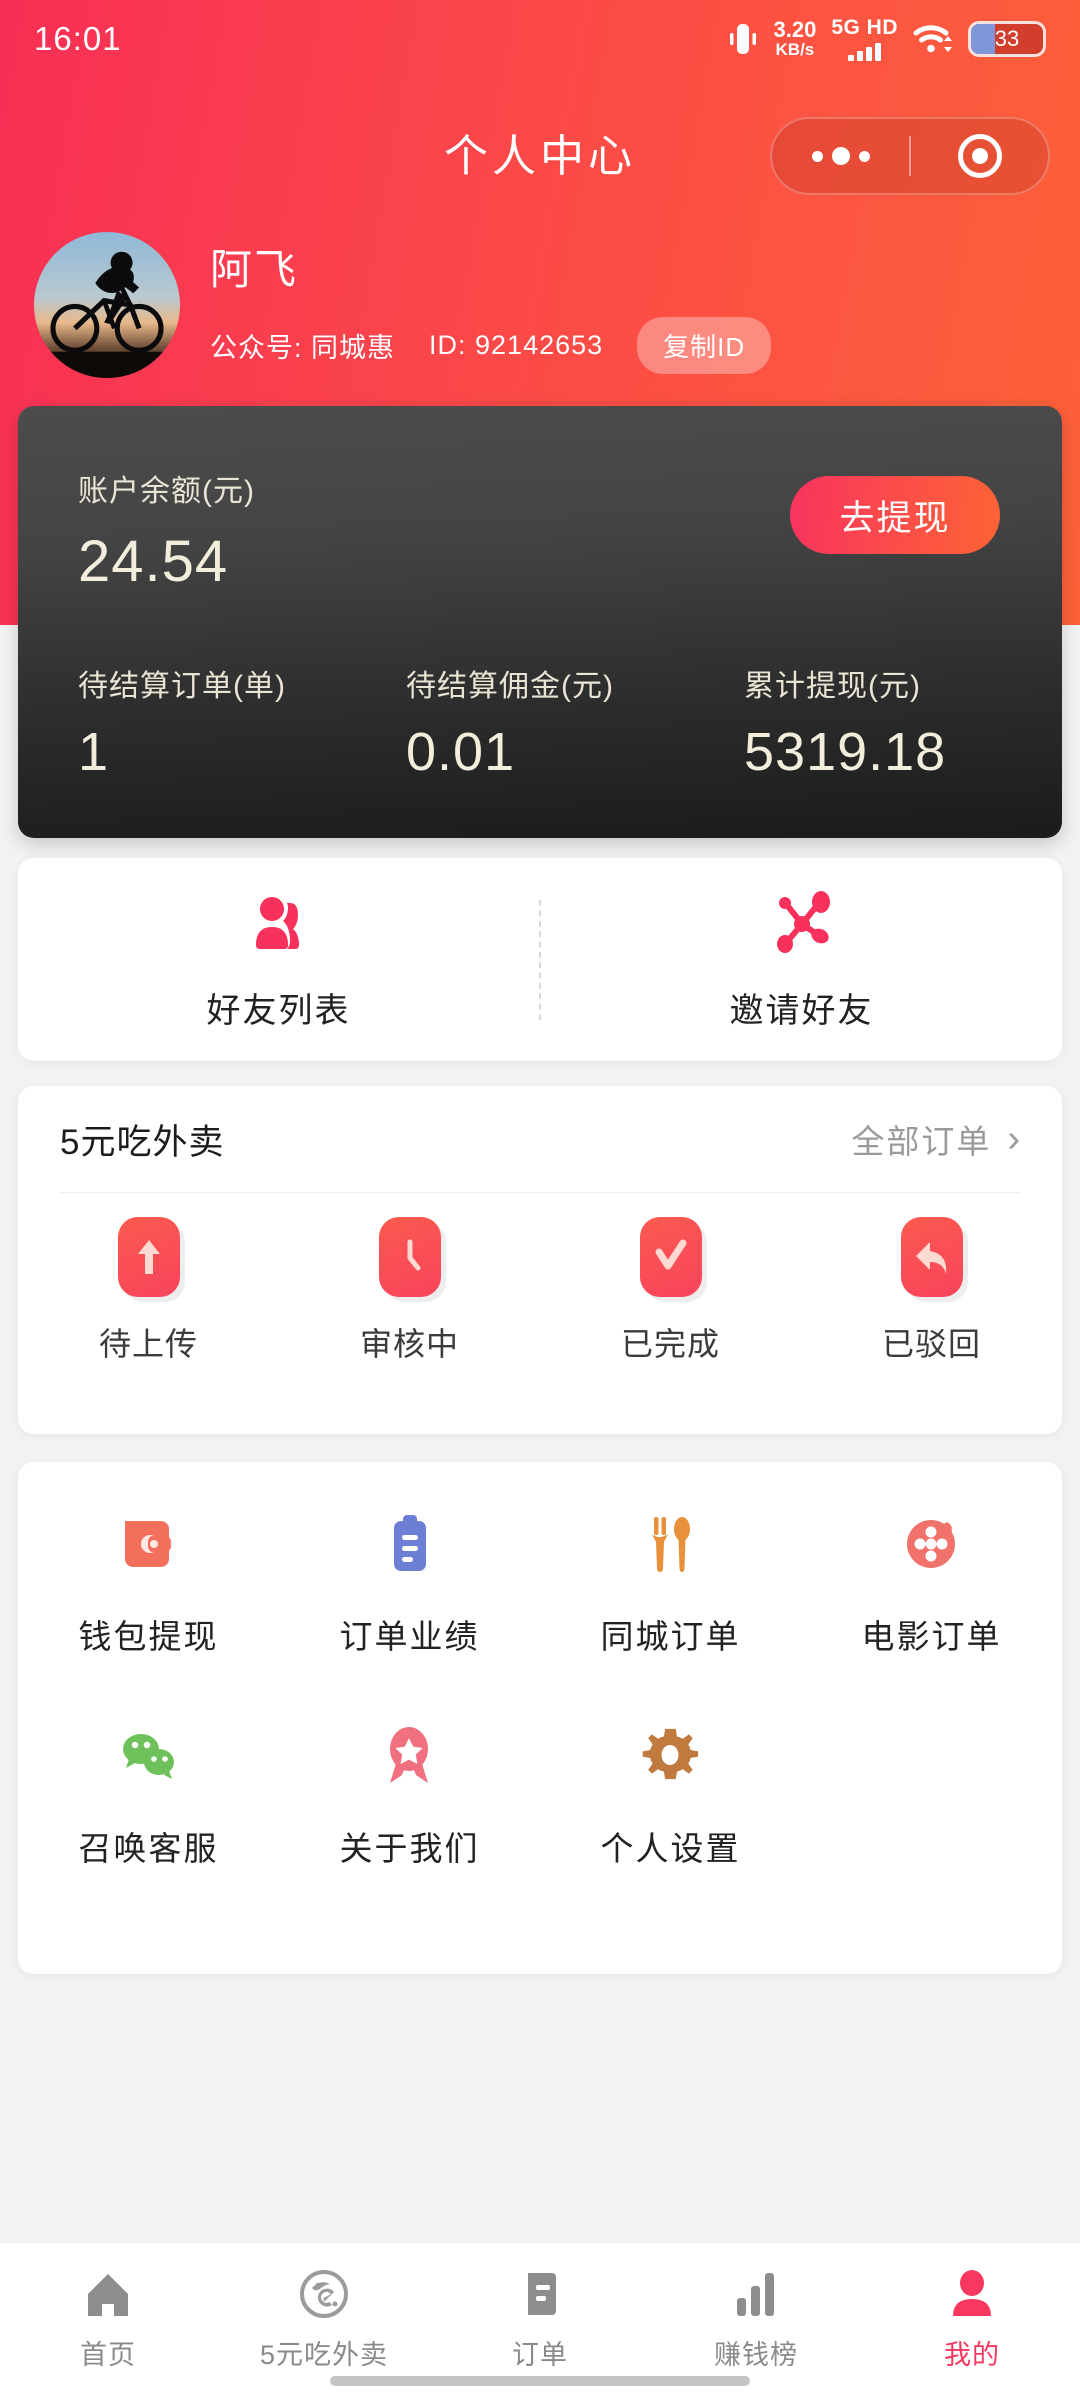 The width and height of the screenshot is (1080, 2400). I want to click on network-type-indicator: 5G HD, so click(864, 38).